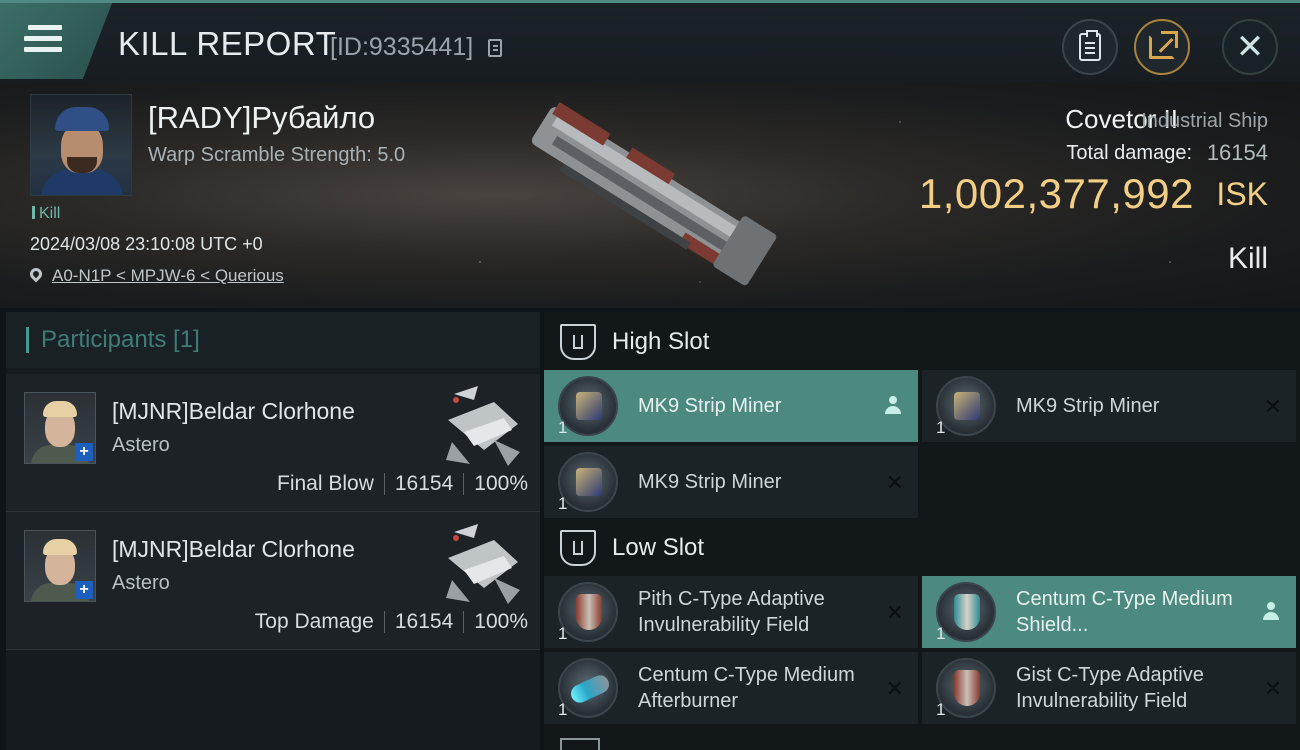 The width and height of the screenshot is (1300, 750). I want to click on victim-name: [RADY]Рубайло, so click(261, 118).